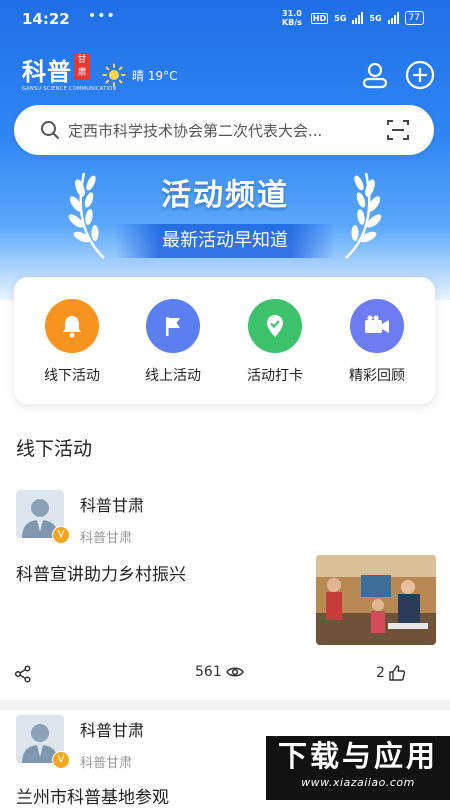  What do you see at coordinates (398, 130) in the screenshot?
I see `scan-icon` at bounding box center [398, 130].